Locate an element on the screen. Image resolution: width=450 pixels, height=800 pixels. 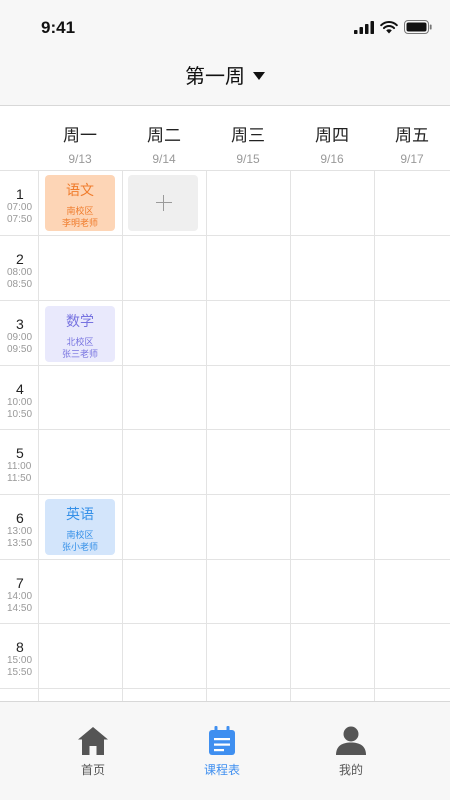
course-card-math: 数学 北校区 张三老师 is located at coordinates (80, 334).